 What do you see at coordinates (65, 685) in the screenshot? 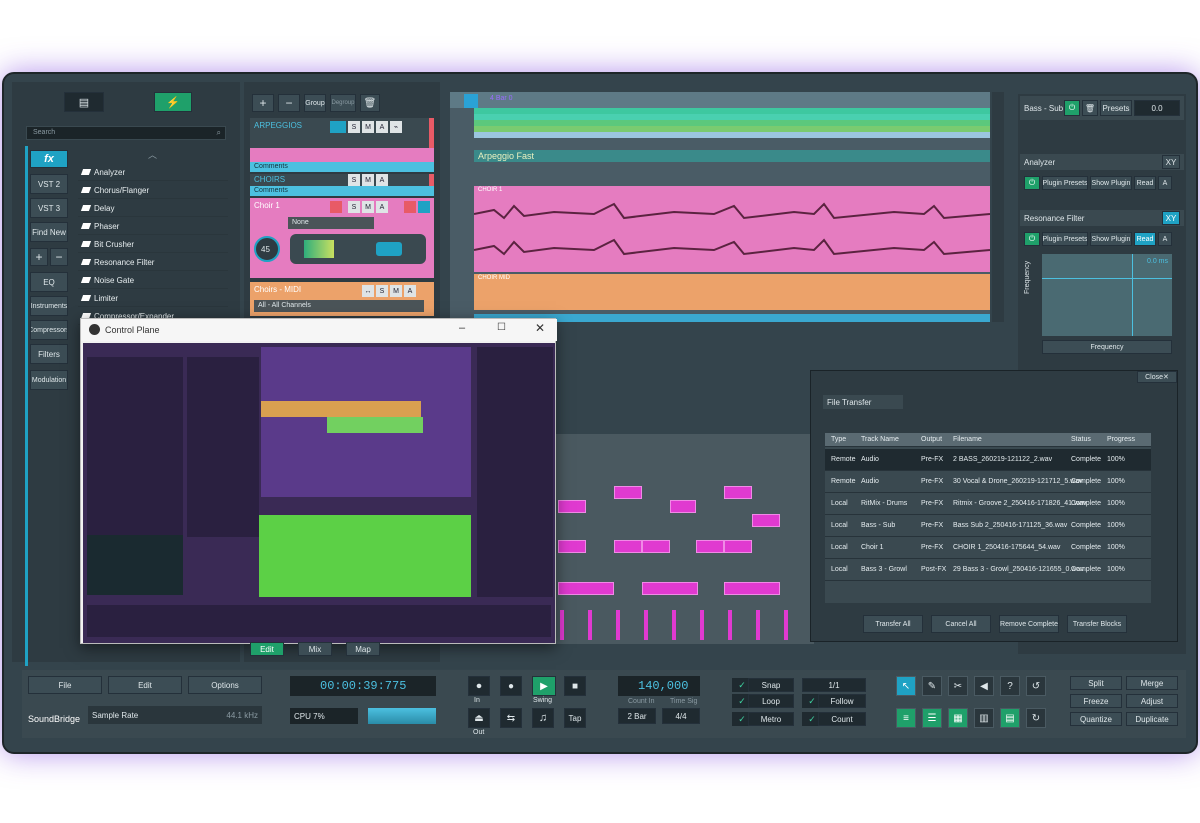
I see `file-button: File` at bounding box center [65, 685].